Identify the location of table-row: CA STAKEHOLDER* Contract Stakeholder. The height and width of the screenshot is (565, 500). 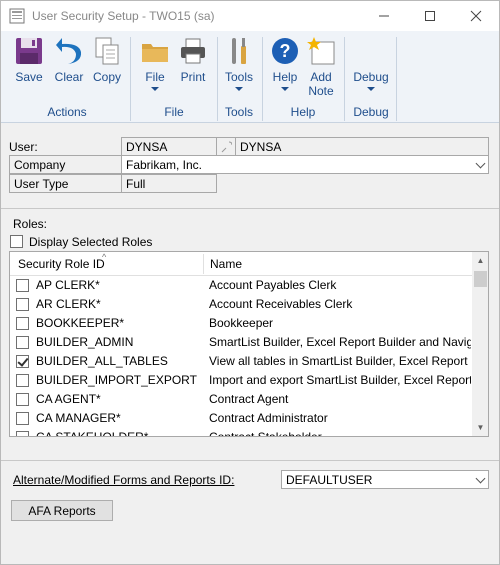
(241, 432).